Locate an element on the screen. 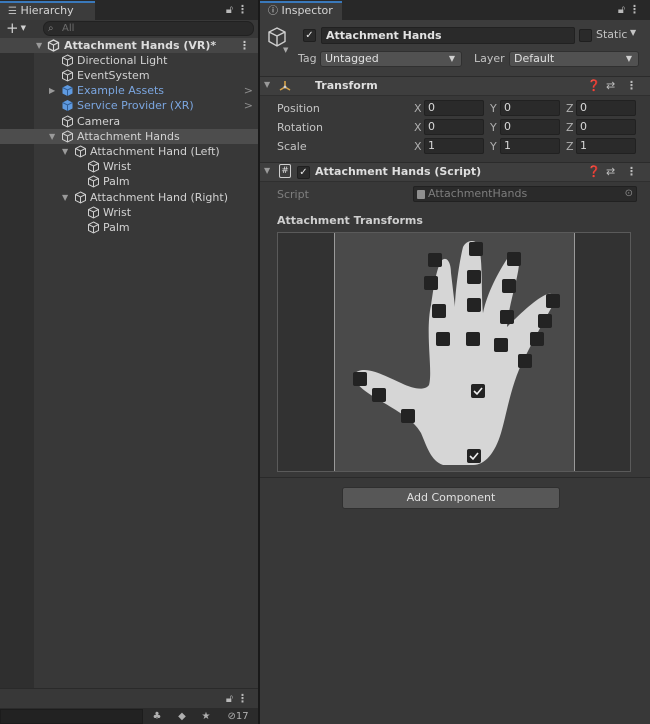  hierarchy-item-attachment-hands: ▼ Attachment Hands is located at coordinates (129, 136).